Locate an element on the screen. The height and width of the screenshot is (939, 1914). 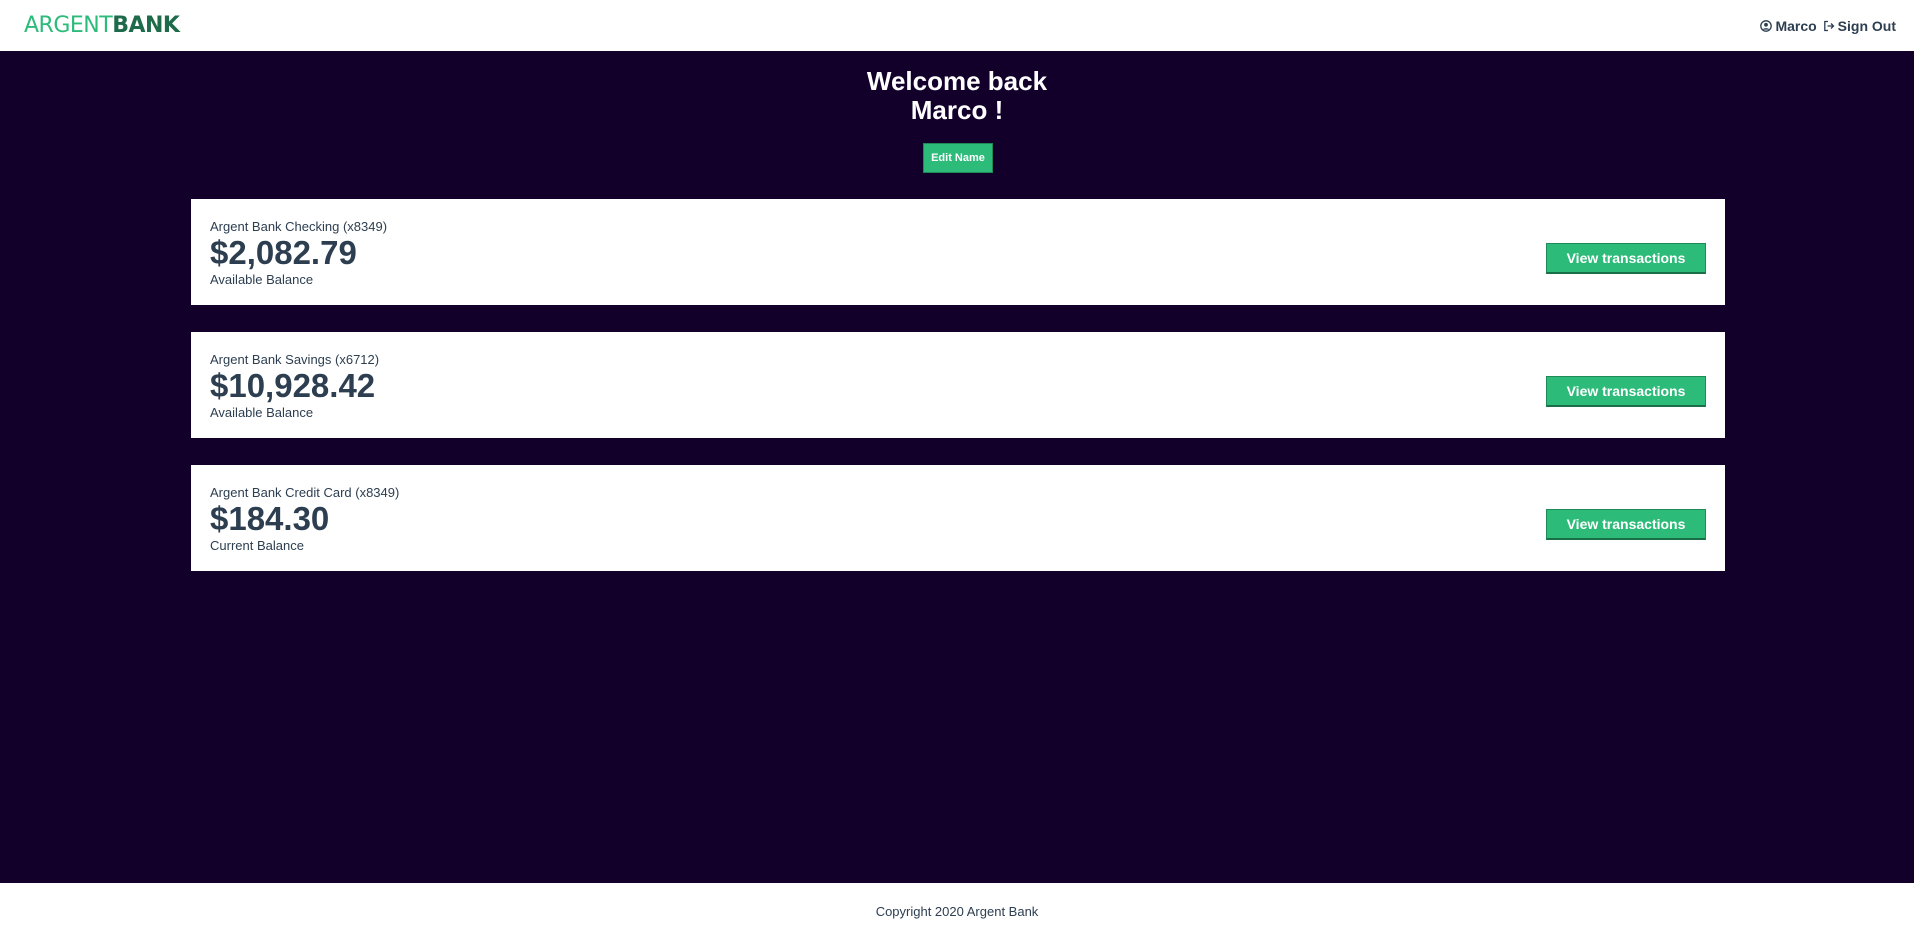
account-title: Argent Bank Credit Card (x8349) is located at coordinates (305, 492).